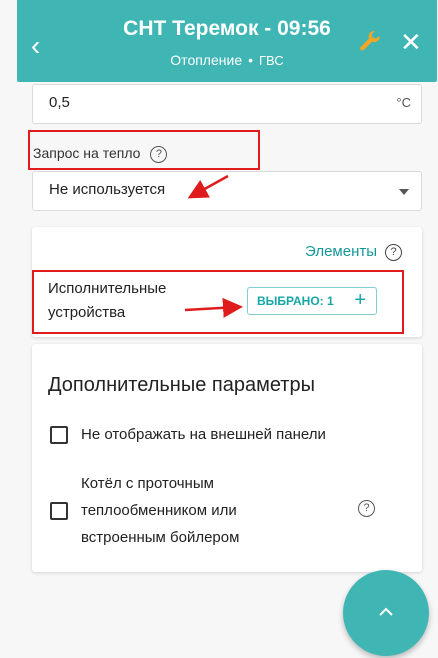 Image resolution: width=438 pixels, height=658 pixels. I want to click on chevron-up-icon, so click(386, 611).